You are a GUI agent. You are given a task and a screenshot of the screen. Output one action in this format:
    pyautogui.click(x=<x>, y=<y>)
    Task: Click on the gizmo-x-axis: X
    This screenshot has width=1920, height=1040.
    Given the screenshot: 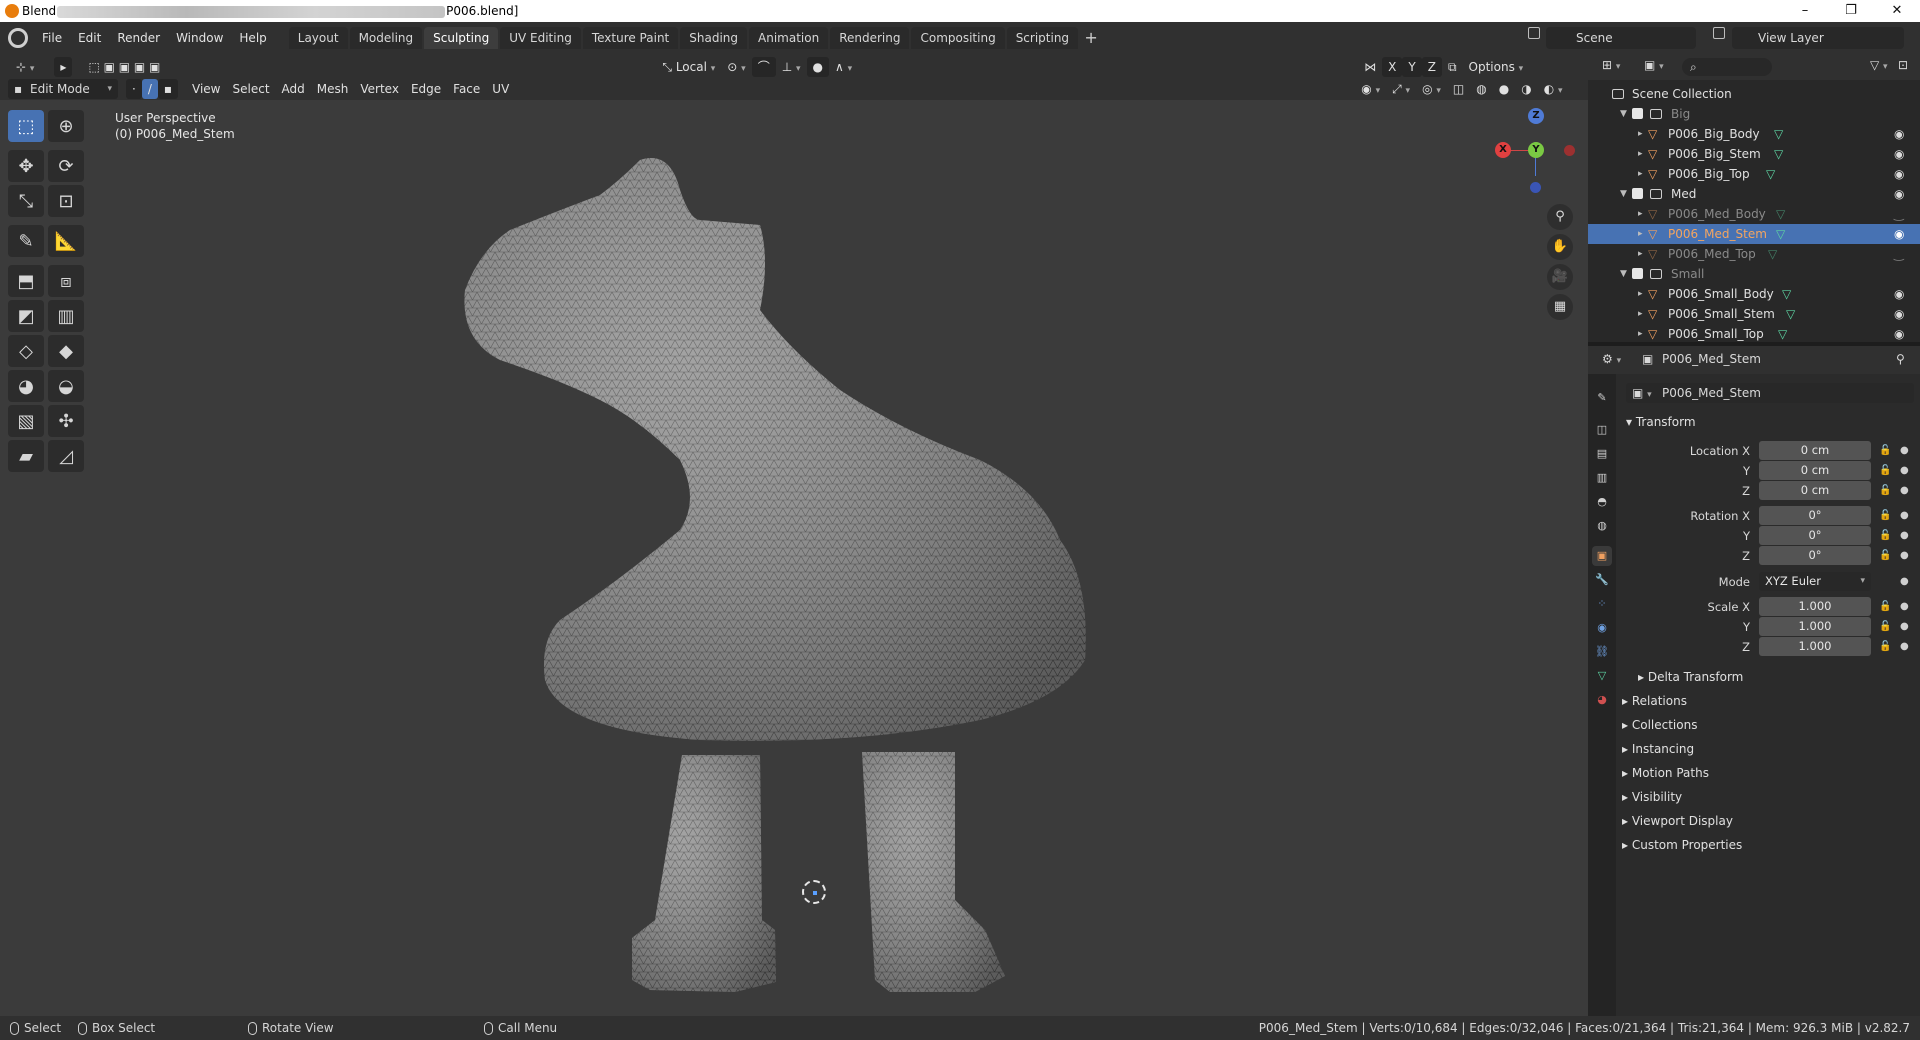 What is the action you would take?
    pyautogui.click(x=1503, y=150)
    